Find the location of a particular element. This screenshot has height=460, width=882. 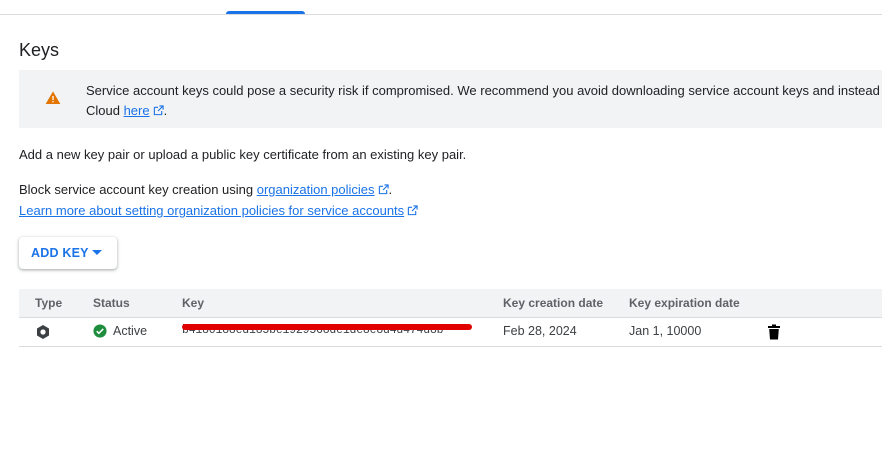

here-link: here is located at coordinates (137, 110).